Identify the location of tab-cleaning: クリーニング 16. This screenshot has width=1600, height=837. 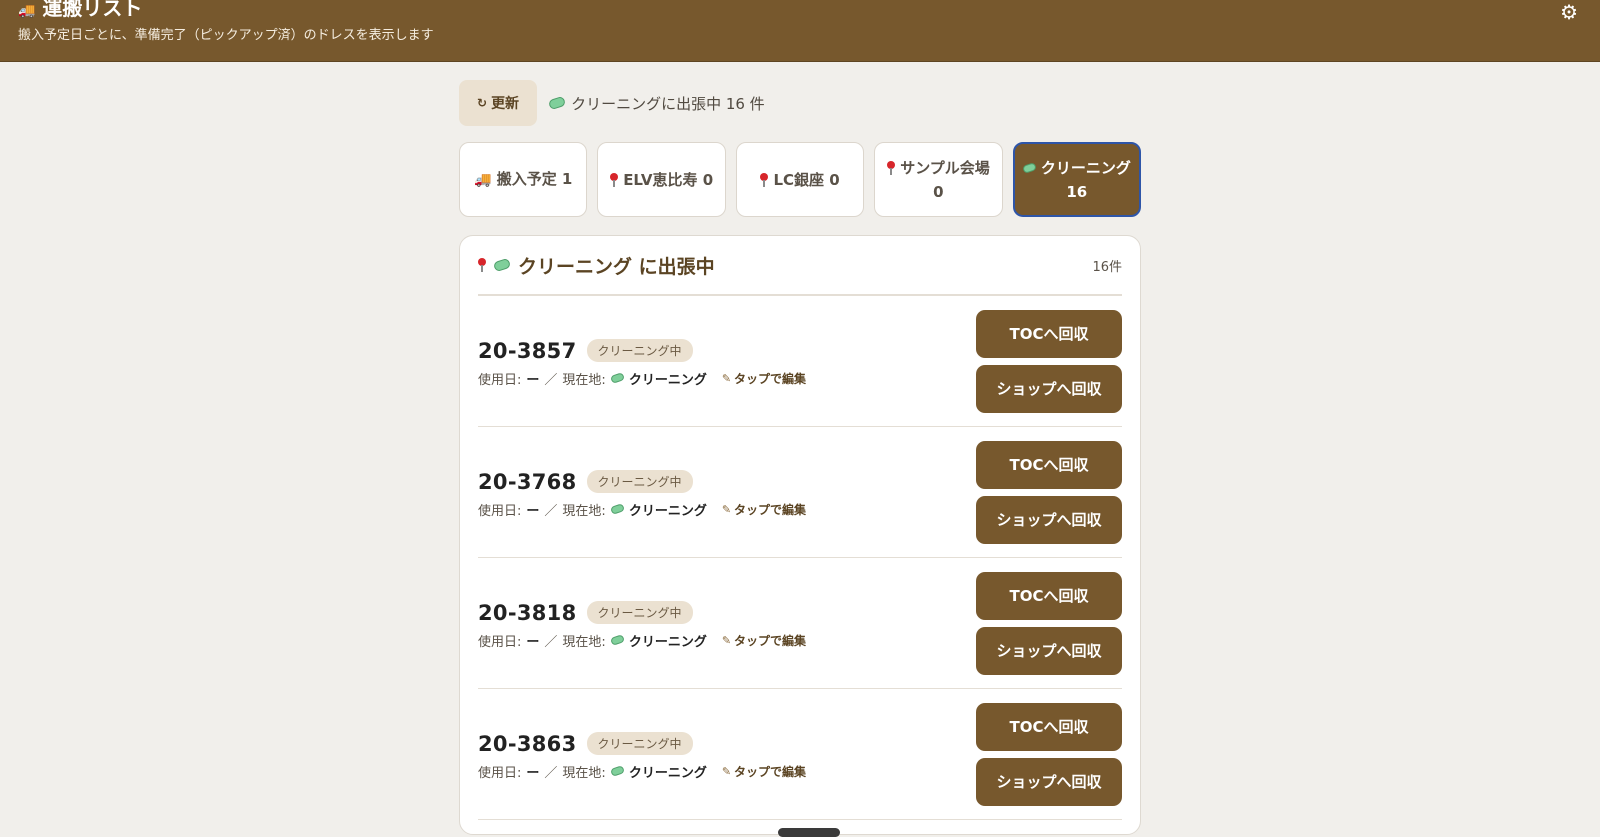
(1076, 179).